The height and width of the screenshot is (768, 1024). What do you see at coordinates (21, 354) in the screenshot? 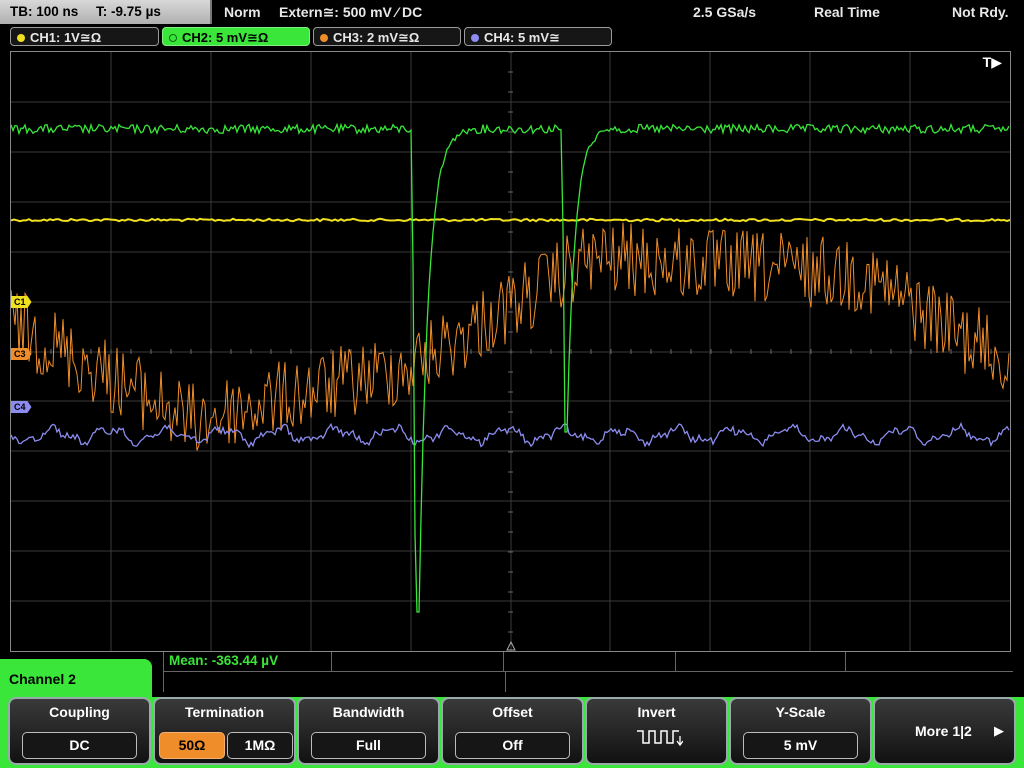
I see `ch3-offset-marker: C3` at bounding box center [21, 354].